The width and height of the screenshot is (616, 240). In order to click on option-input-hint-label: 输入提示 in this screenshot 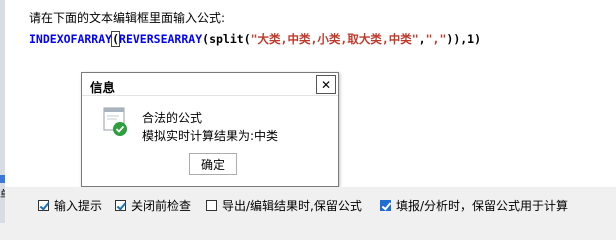, I will do `click(78, 206)`.